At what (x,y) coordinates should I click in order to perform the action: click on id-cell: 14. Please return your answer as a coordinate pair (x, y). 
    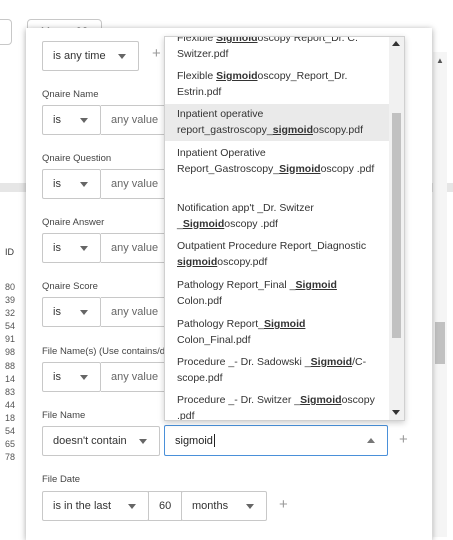
    Looking at the image, I should click on (10, 378).